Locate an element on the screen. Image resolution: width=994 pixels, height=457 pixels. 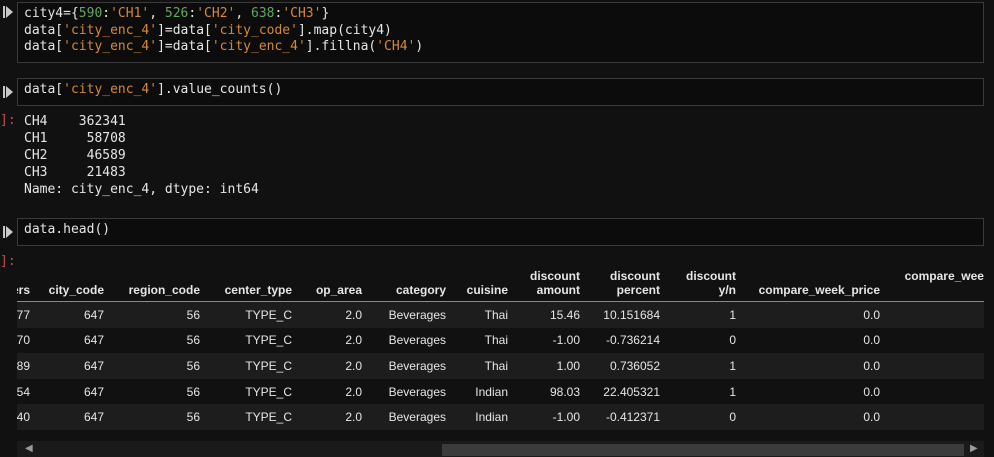
code-input-cell-3: data.head() is located at coordinates (500, 232).